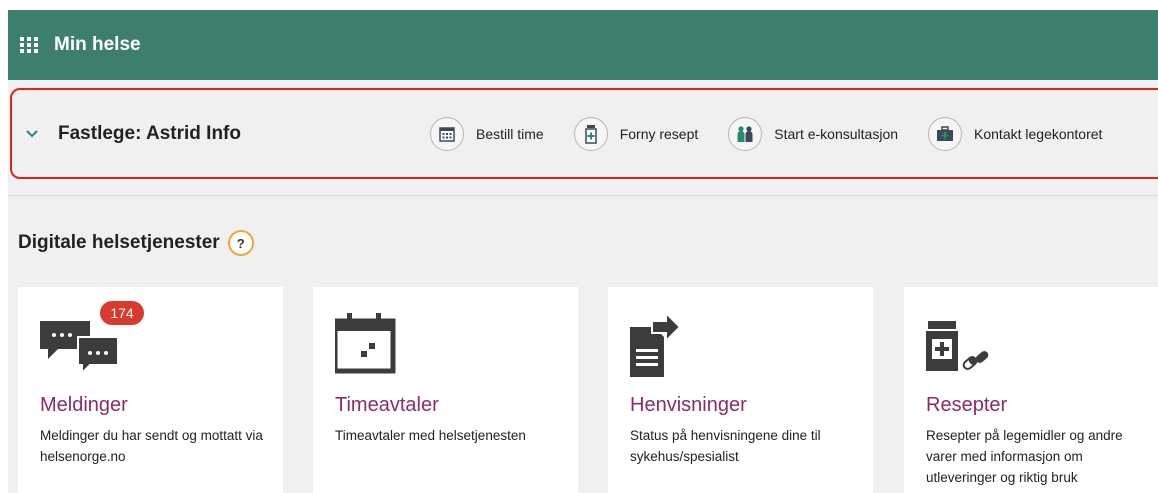 Image resolution: width=1158 pixels, height=493 pixels. I want to click on chevron-down-icon, so click(32, 134).